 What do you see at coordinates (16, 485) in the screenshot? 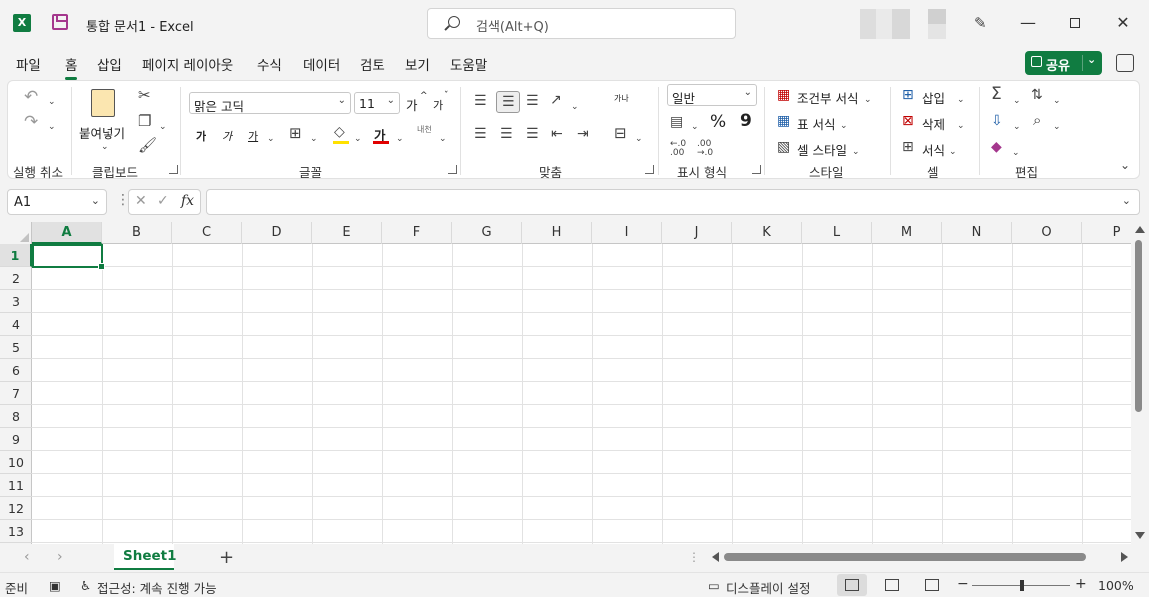
I see `row-header: 11` at bounding box center [16, 485].